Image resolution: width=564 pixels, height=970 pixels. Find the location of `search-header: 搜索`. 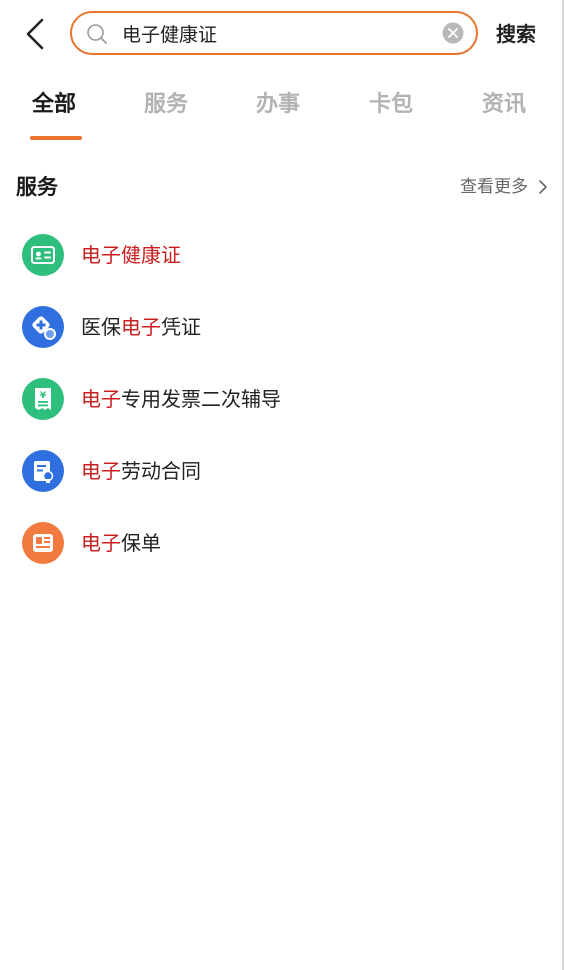

search-header: 搜索 is located at coordinates (282, 35).